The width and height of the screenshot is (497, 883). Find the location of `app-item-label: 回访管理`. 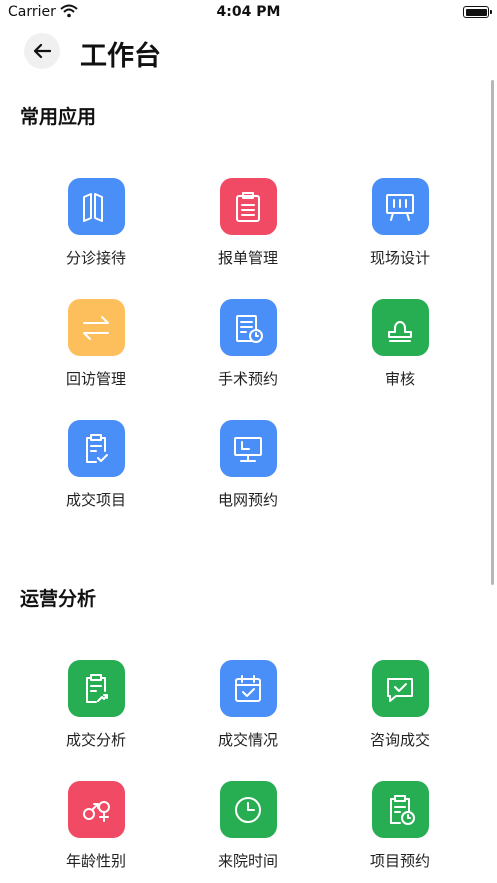

app-item-label: 回访管理 is located at coordinates (95, 379).